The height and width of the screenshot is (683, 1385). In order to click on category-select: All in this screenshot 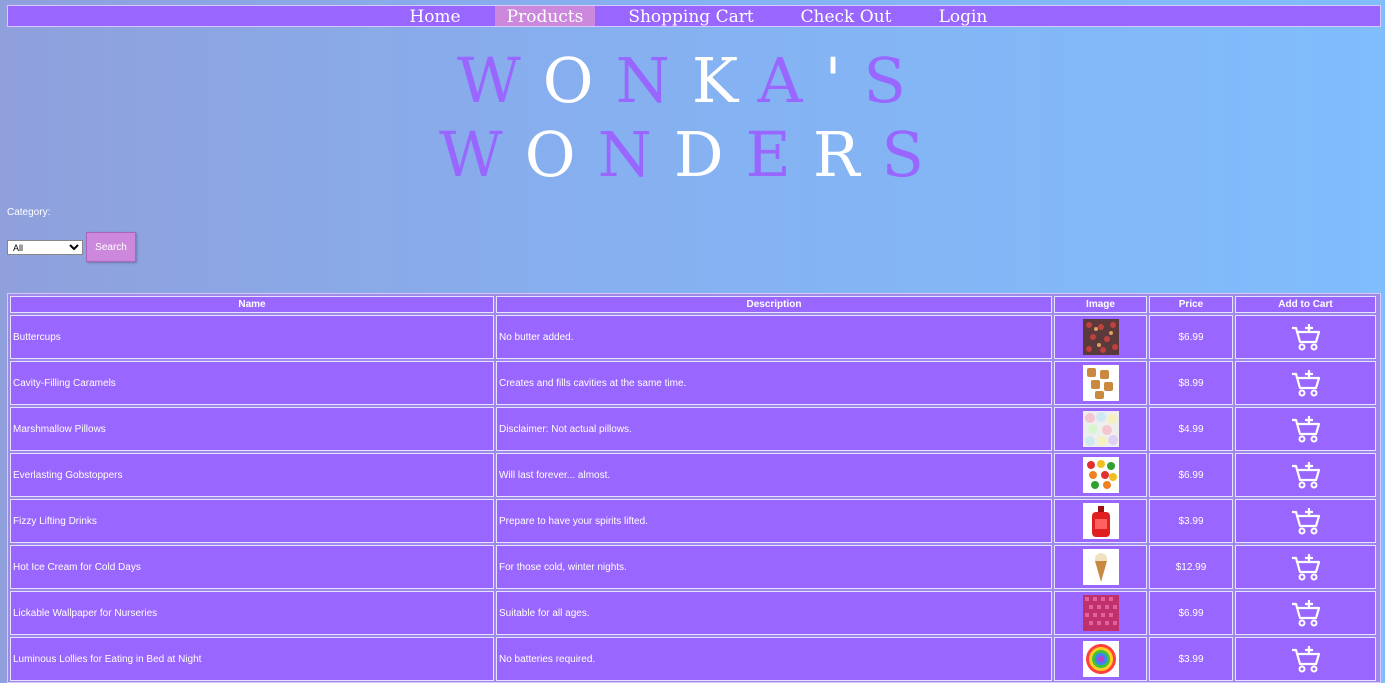, I will do `click(45, 247)`.